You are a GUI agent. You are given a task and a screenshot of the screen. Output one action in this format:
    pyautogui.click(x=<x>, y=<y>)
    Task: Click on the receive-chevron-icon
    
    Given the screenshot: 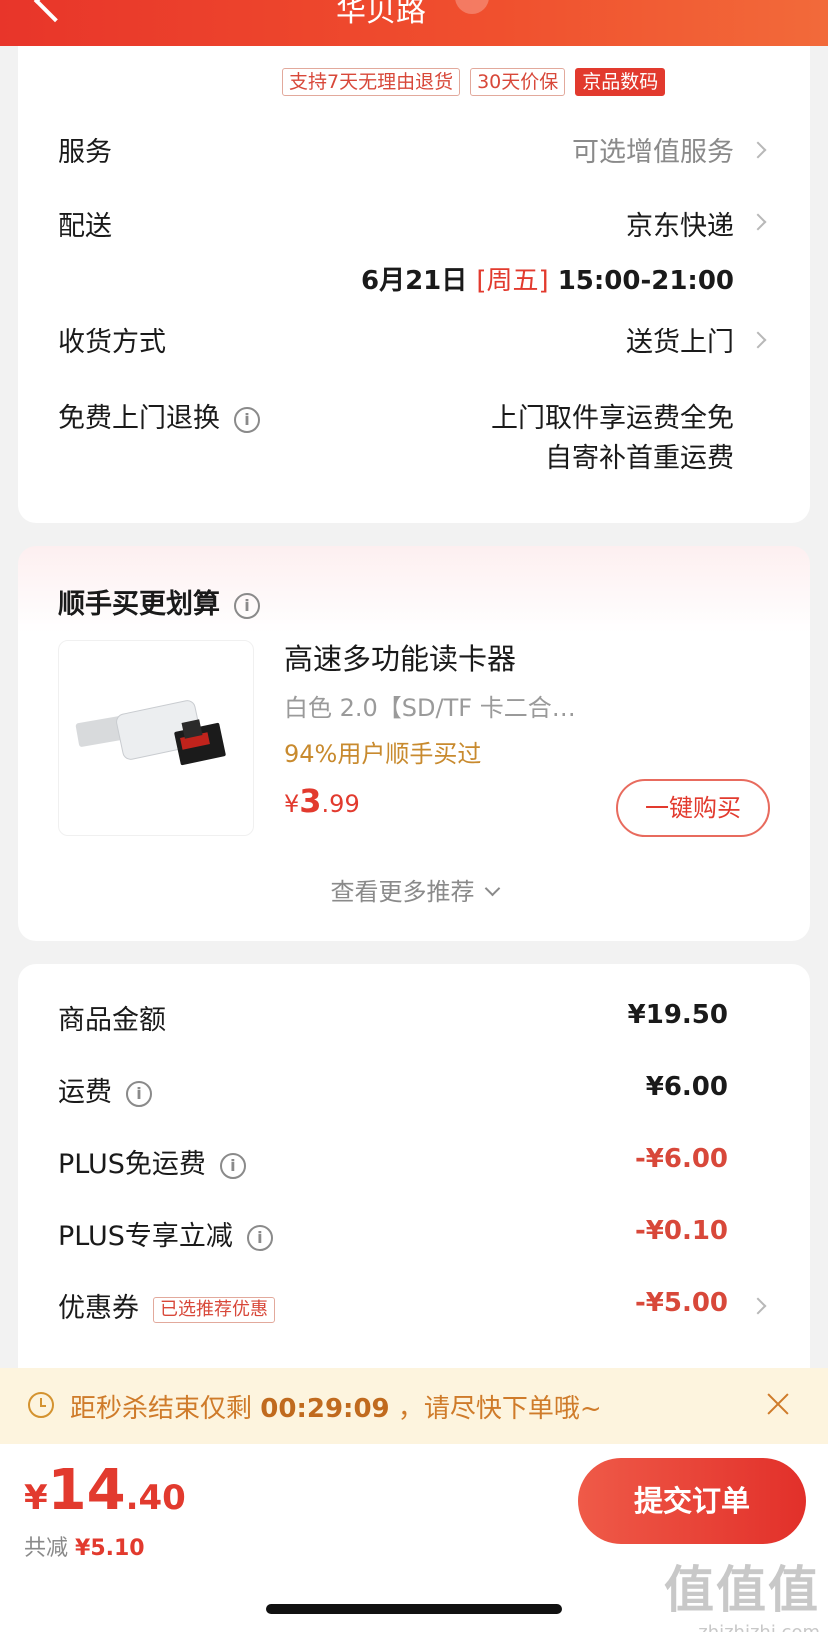 What is the action you would take?
    pyautogui.click(x=758, y=340)
    